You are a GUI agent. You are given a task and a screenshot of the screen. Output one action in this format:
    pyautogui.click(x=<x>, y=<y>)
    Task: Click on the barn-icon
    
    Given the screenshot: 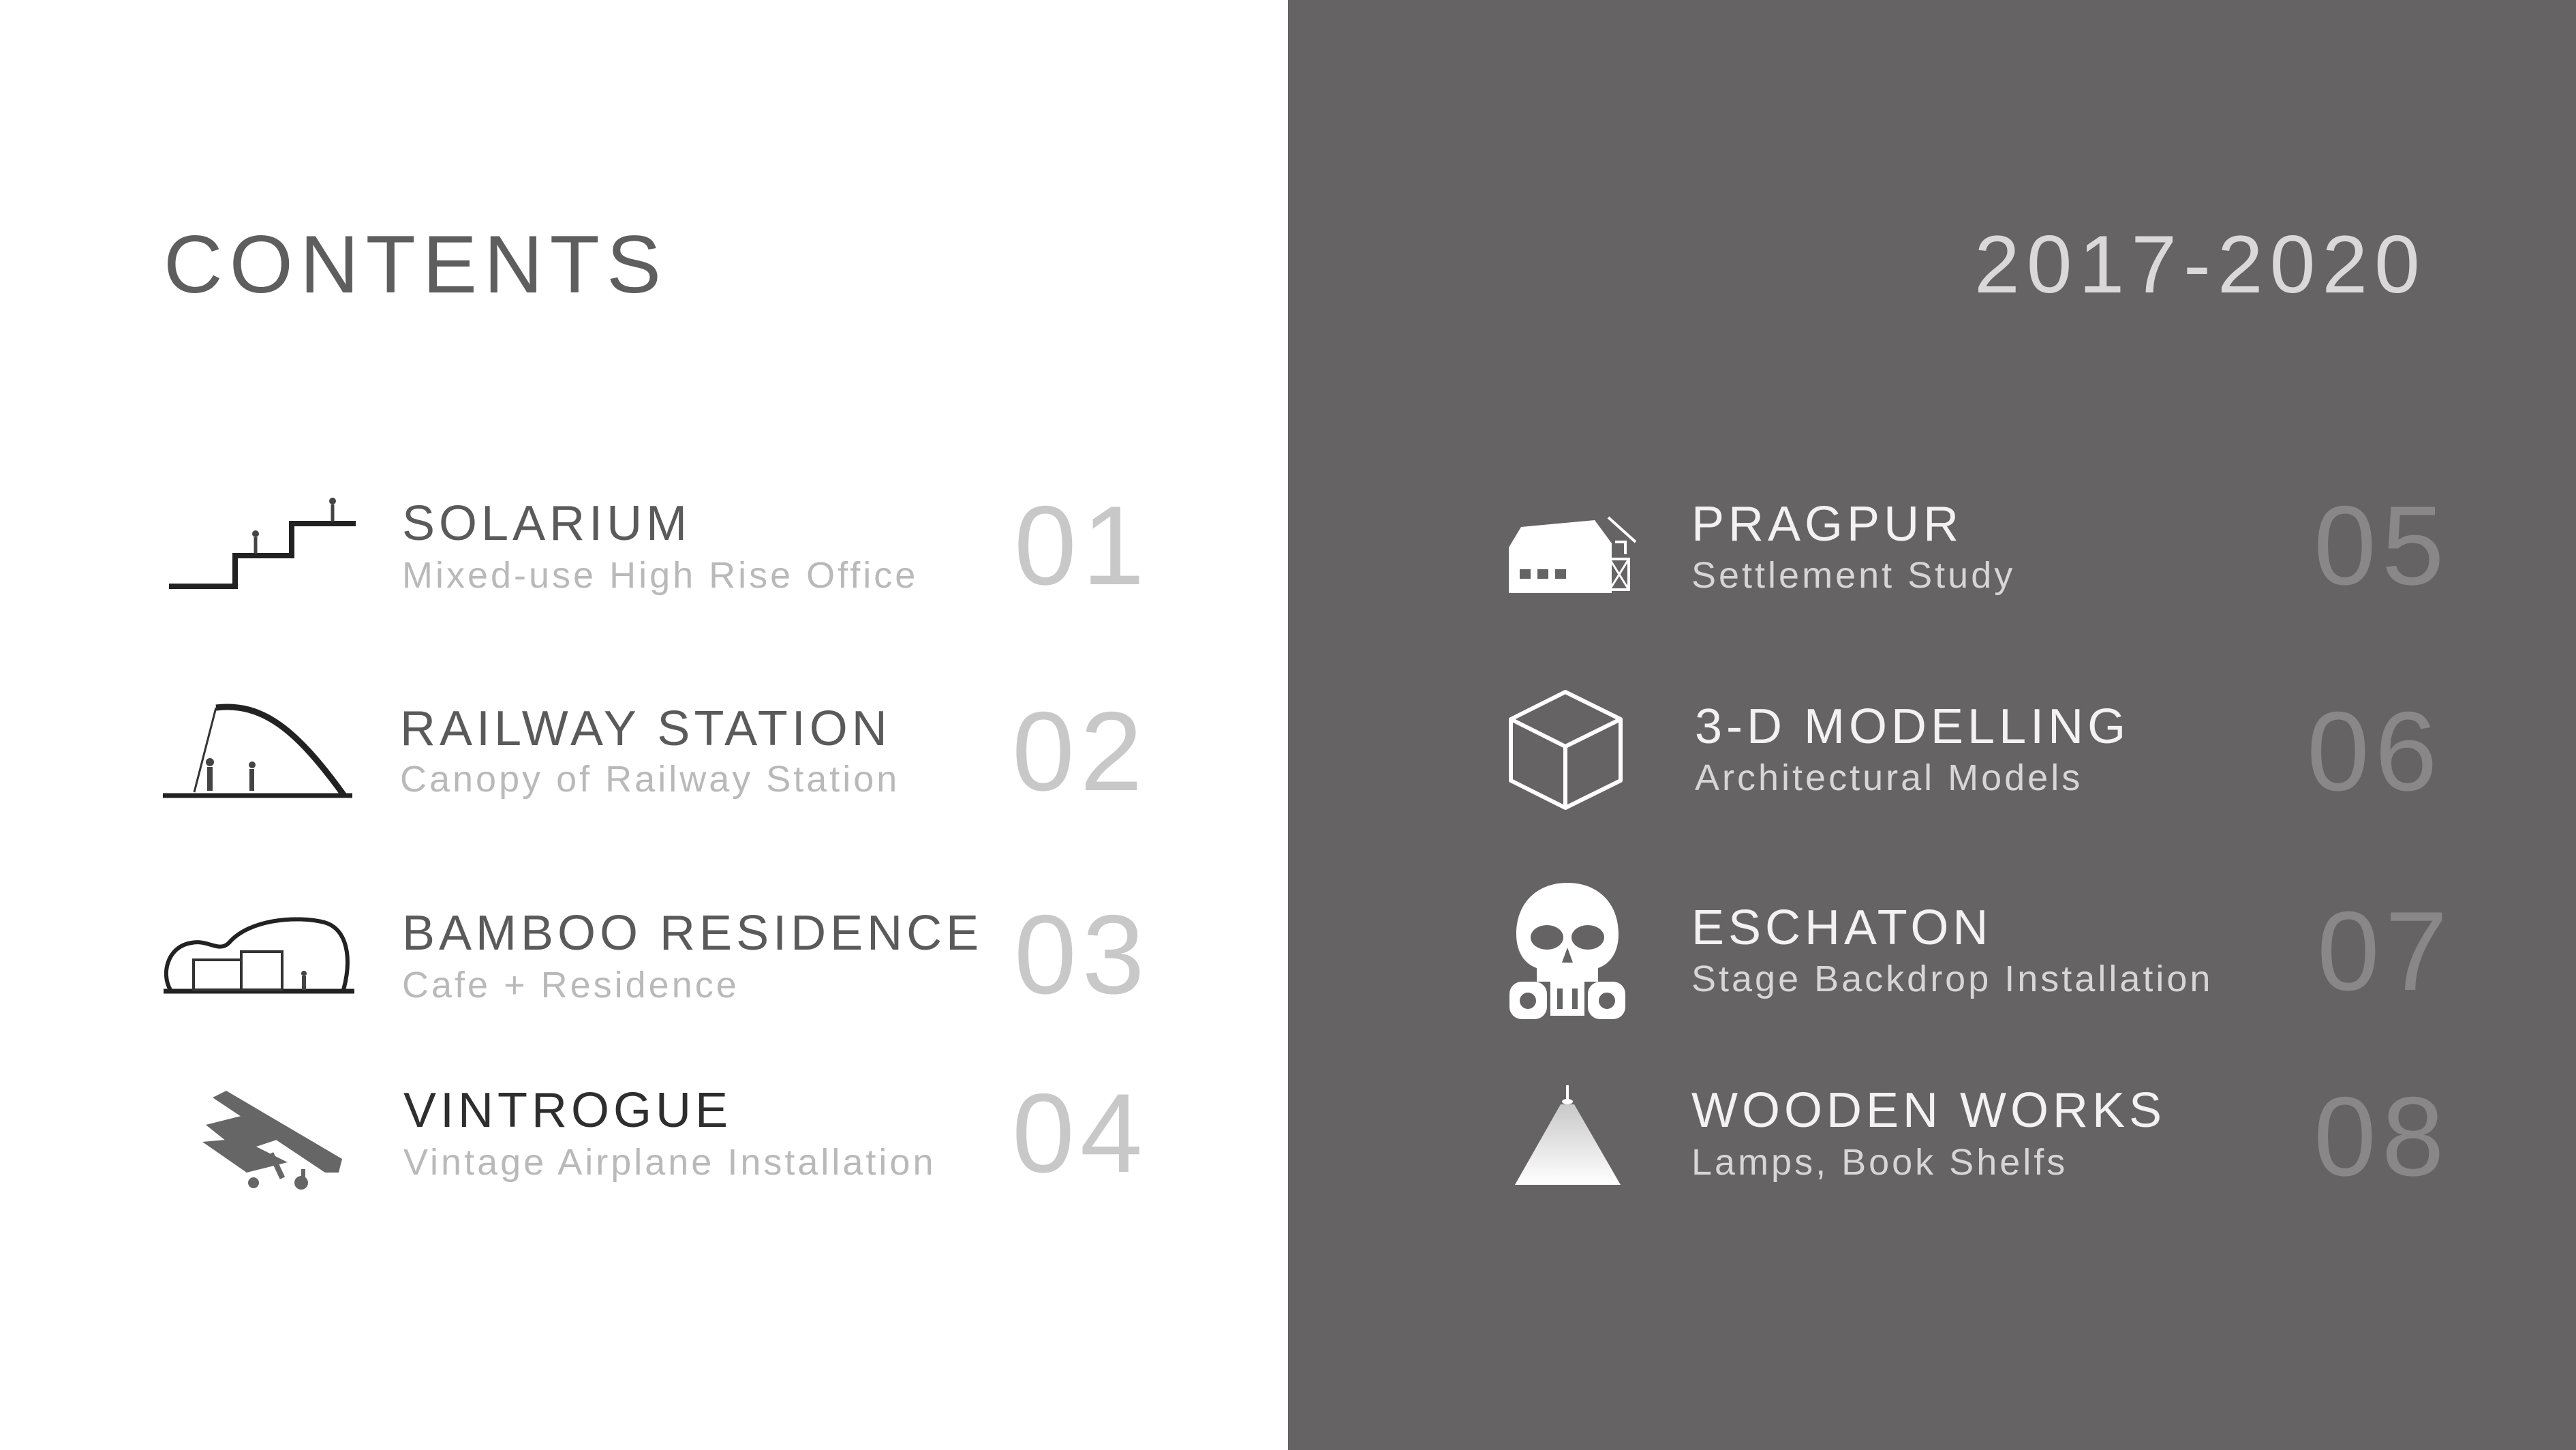 What is the action you would take?
    pyautogui.click(x=1573, y=554)
    